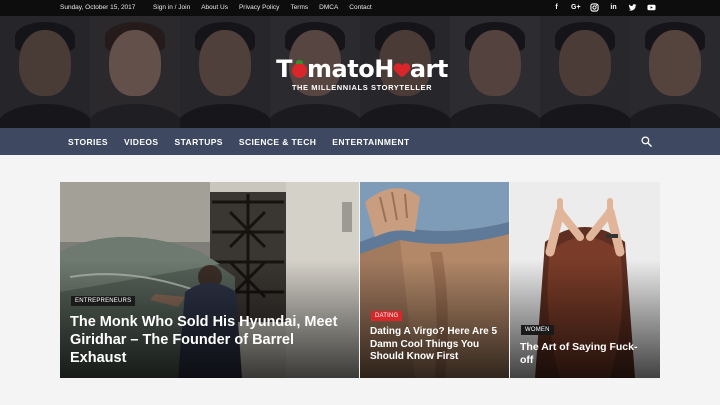 Image resolution: width=720 pixels, height=405 pixels. I want to click on site-logo: TmatoH art THE MILLENNIALS STORYTELLER, so click(362, 74).